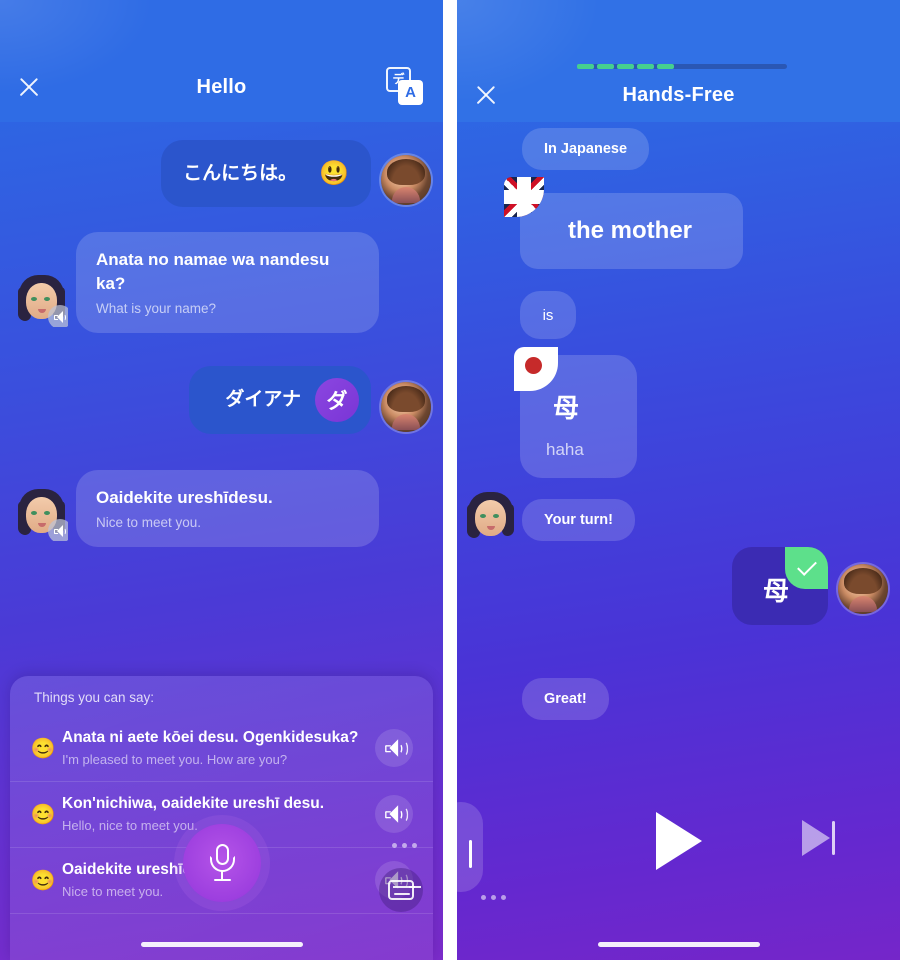 The width and height of the screenshot is (900, 960). What do you see at coordinates (548, 315) in the screenshot?
I see `connector-chip: is` at bounding box center [548, 315].